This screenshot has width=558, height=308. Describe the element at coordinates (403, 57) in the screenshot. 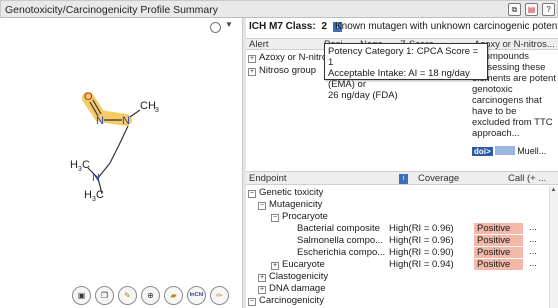

I see `tooltip-line-1: Potency Category 1: CPCA Score = 1` at that location.